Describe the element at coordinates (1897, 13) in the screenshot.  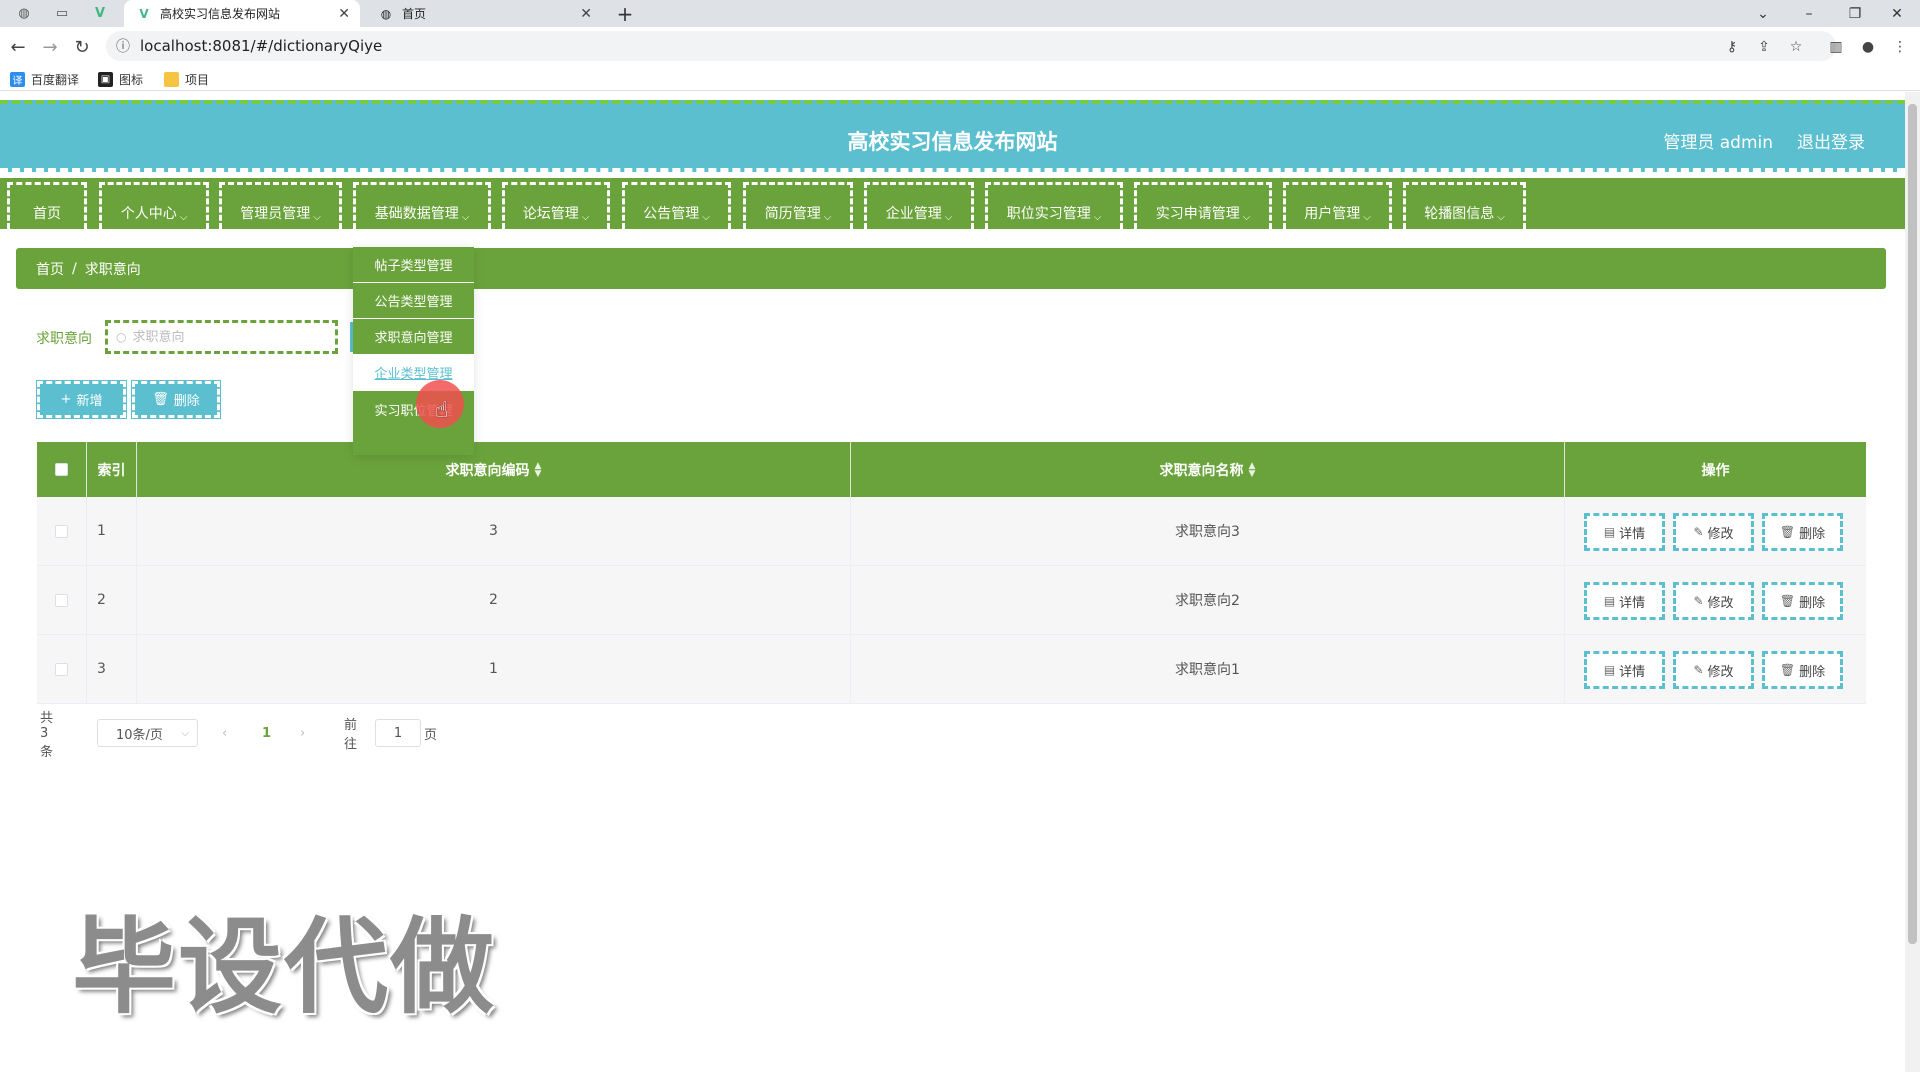
I see `close-window-button: ✕` at that location.